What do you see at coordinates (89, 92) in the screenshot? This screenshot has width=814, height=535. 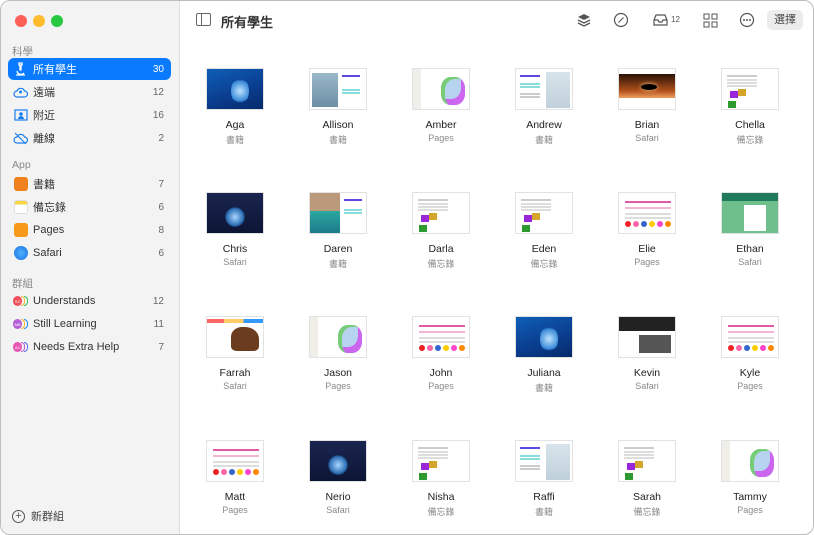 I see `sidebar-item-remote: 遠端 12` at bounding box center [89, 92].